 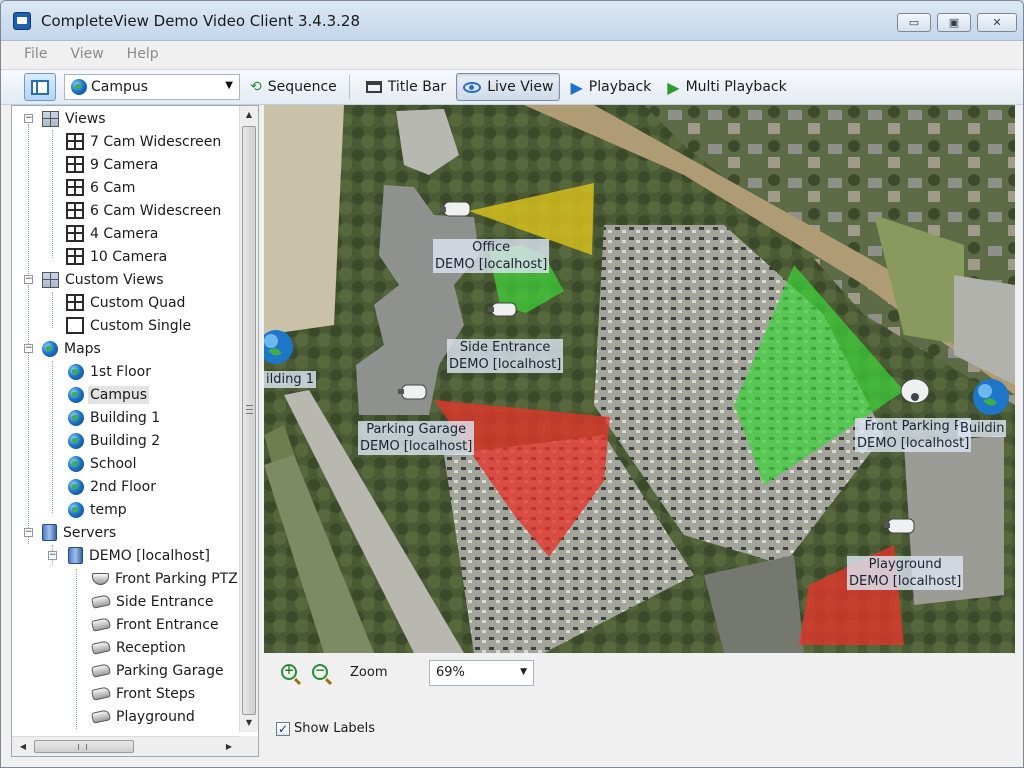 What do you see at coordinates (112, 164) in the screenshot?
I see `tree-item-view: 9 Camera` at bounding box center [112, 164].